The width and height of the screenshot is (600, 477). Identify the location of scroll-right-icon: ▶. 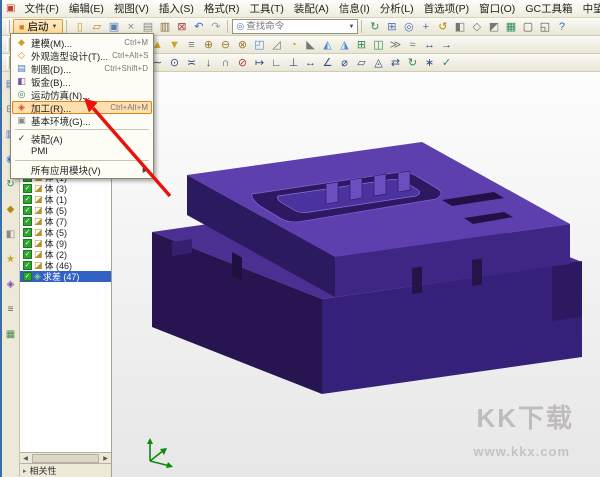
(105, 458).